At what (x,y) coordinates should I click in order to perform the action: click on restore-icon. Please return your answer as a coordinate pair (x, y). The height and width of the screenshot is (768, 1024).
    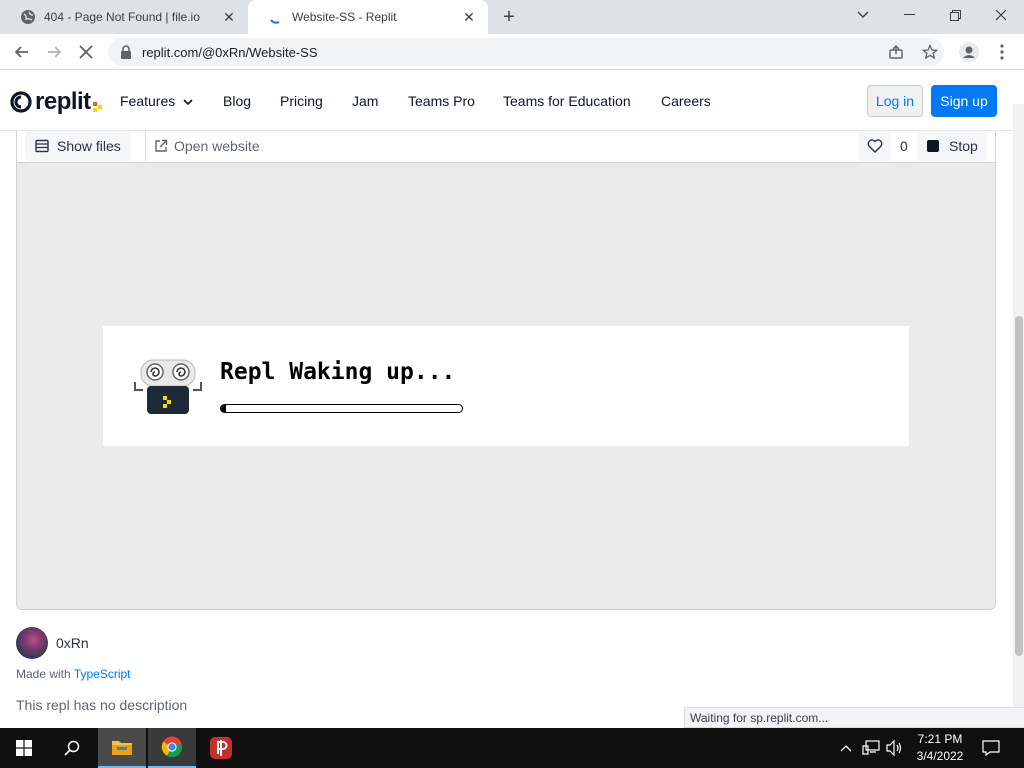
    Looking at the image, I should click on (955, 15).